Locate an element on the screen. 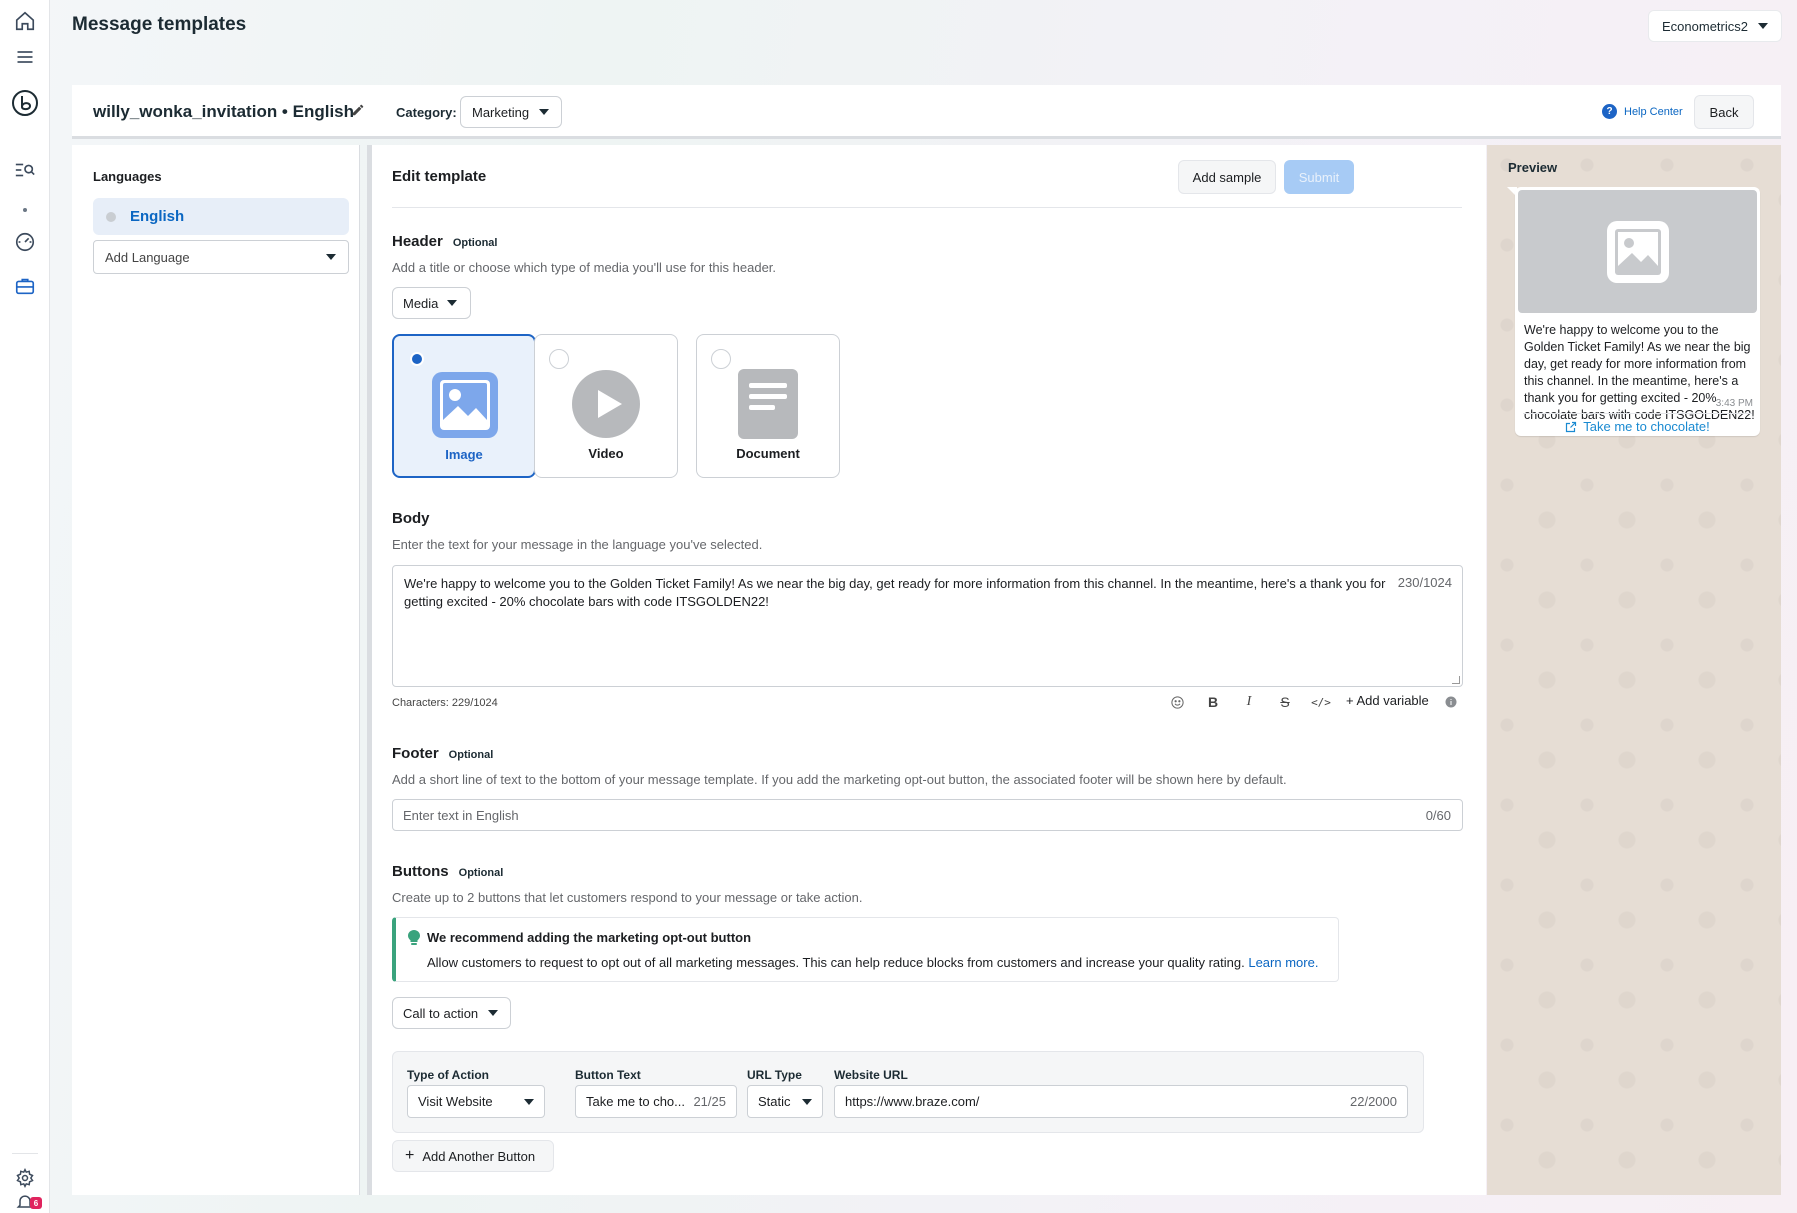 The height and width of the screenshot is (1213, 1797). add-language-select: Add Language is located at coordinates (221, 257).